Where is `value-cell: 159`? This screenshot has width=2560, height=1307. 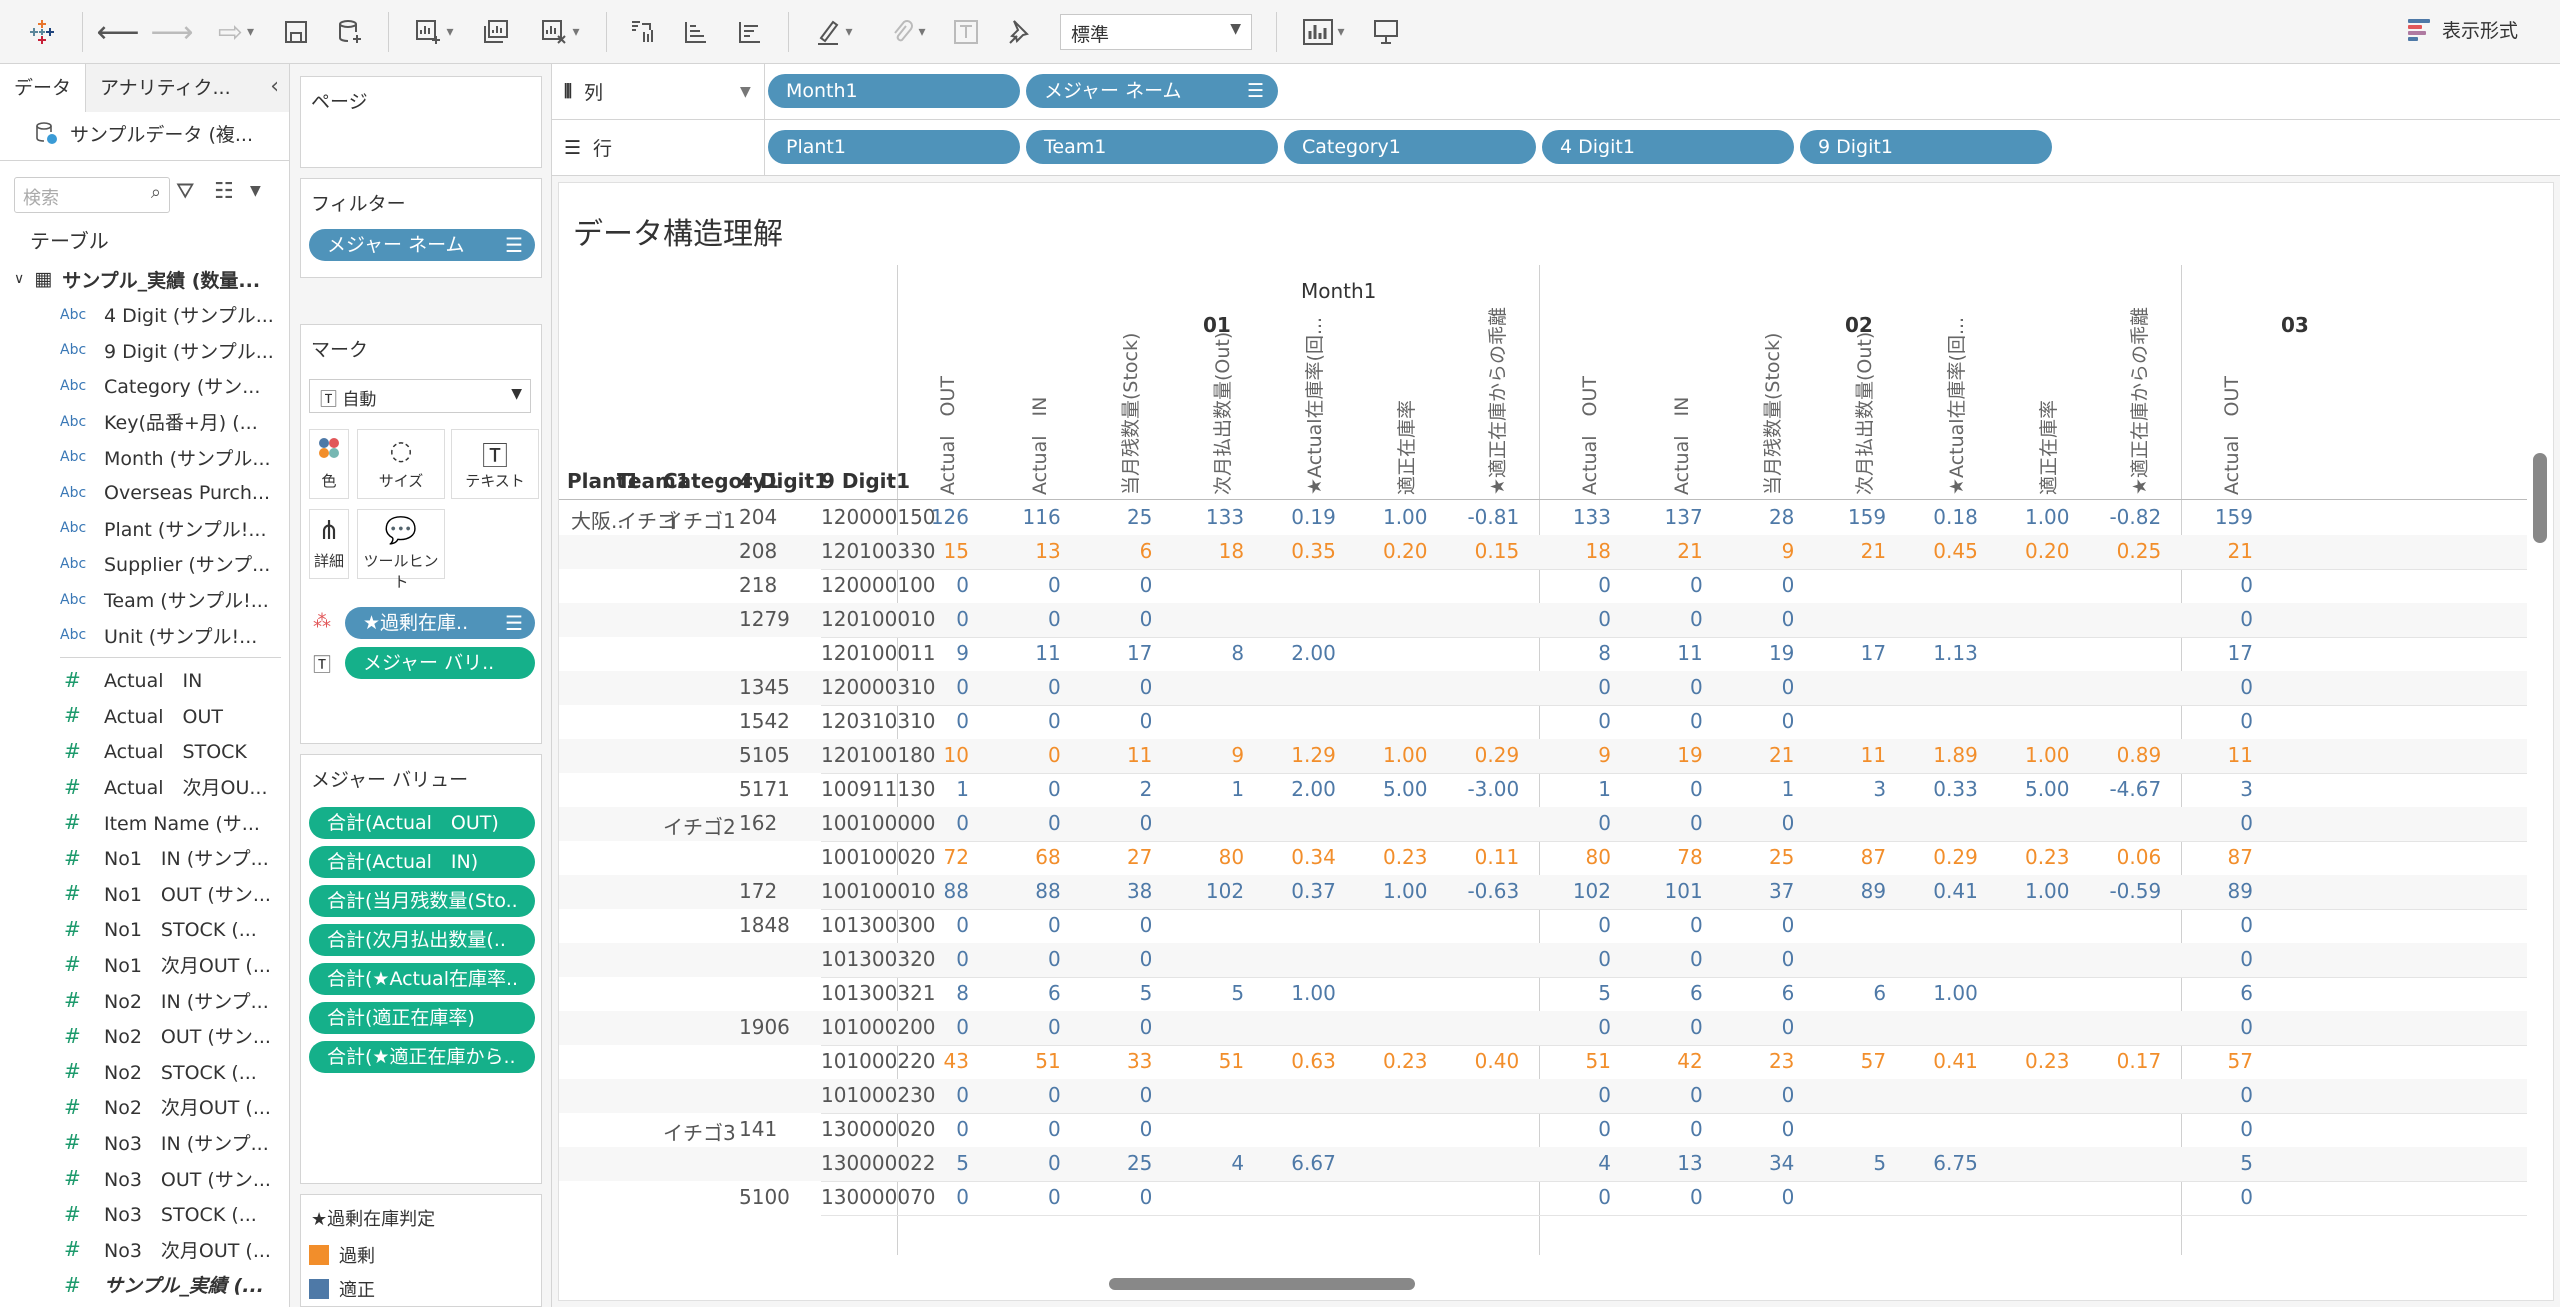
value-cell: 159 is located at coordinates (1851, 517).